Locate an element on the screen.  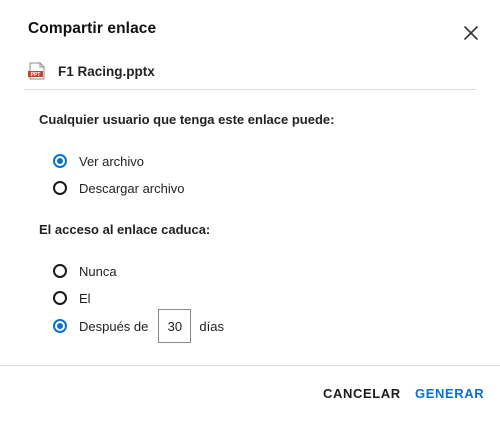
days-suffix: días is located at coordinates (211, 326).